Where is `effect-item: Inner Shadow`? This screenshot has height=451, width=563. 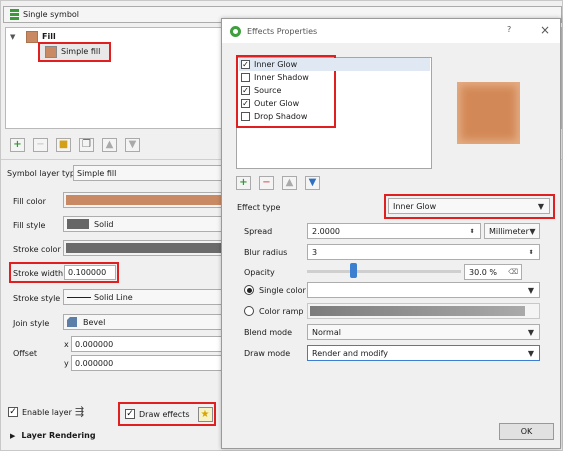
effect-item: Inner Shadow is located at coordinates (334, 77).